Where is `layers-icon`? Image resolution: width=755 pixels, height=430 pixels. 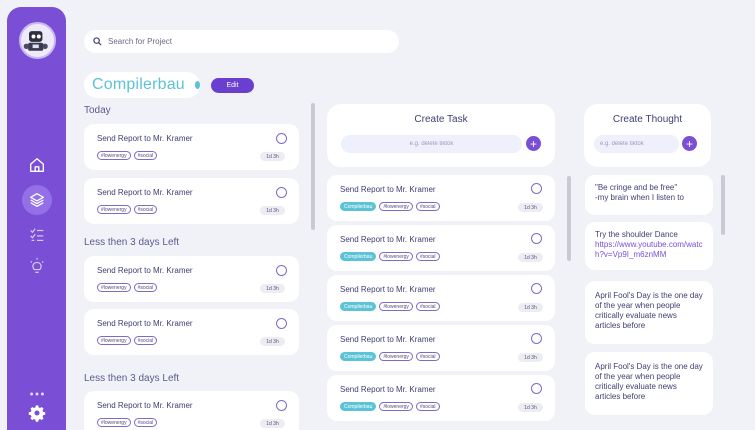 layers-icon is located at coordinates (37, 200).